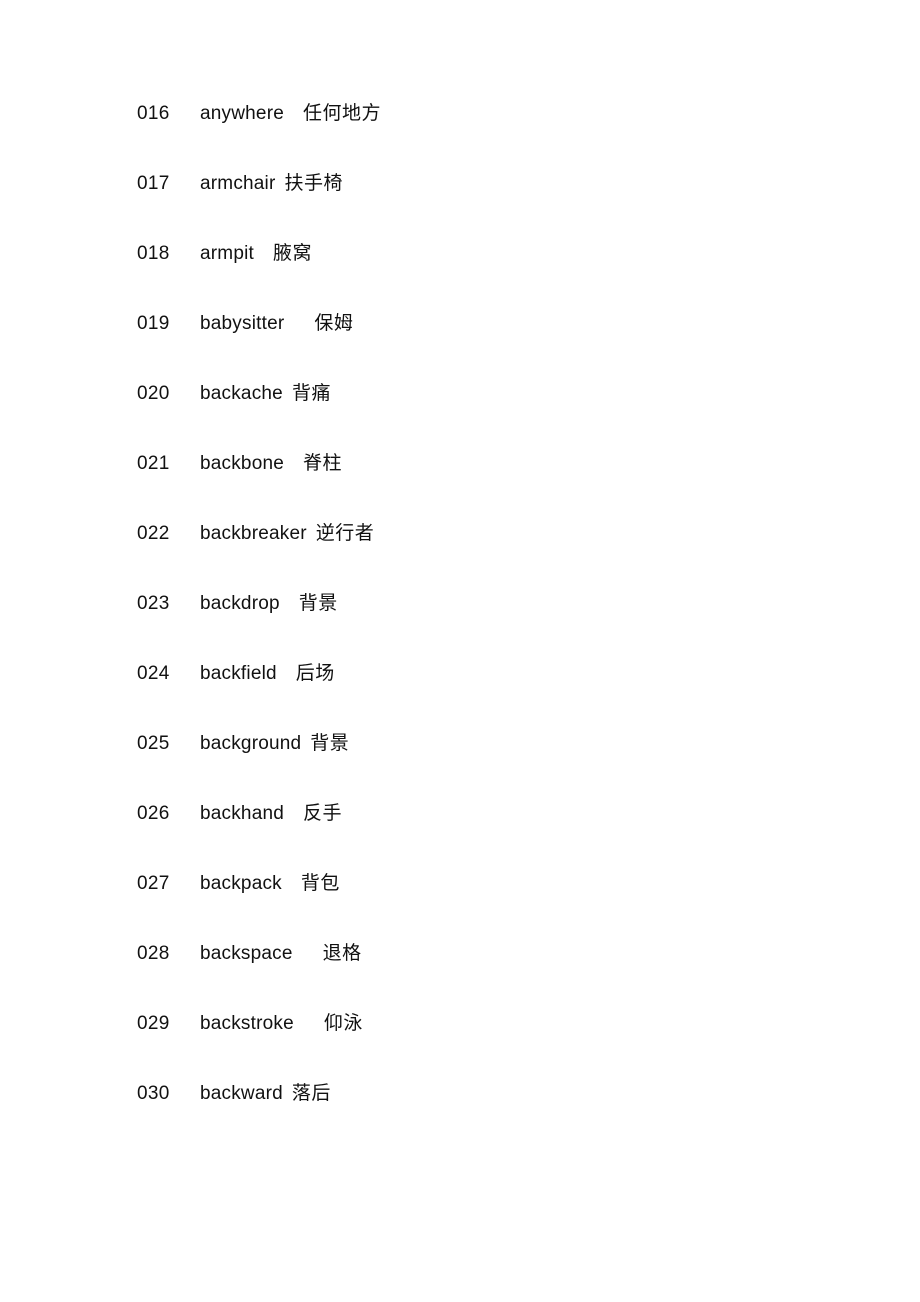  What do you see at coordinates (153, 253) in the screenshot?
I see `row-index: 018` at bounding box center [153, 253].